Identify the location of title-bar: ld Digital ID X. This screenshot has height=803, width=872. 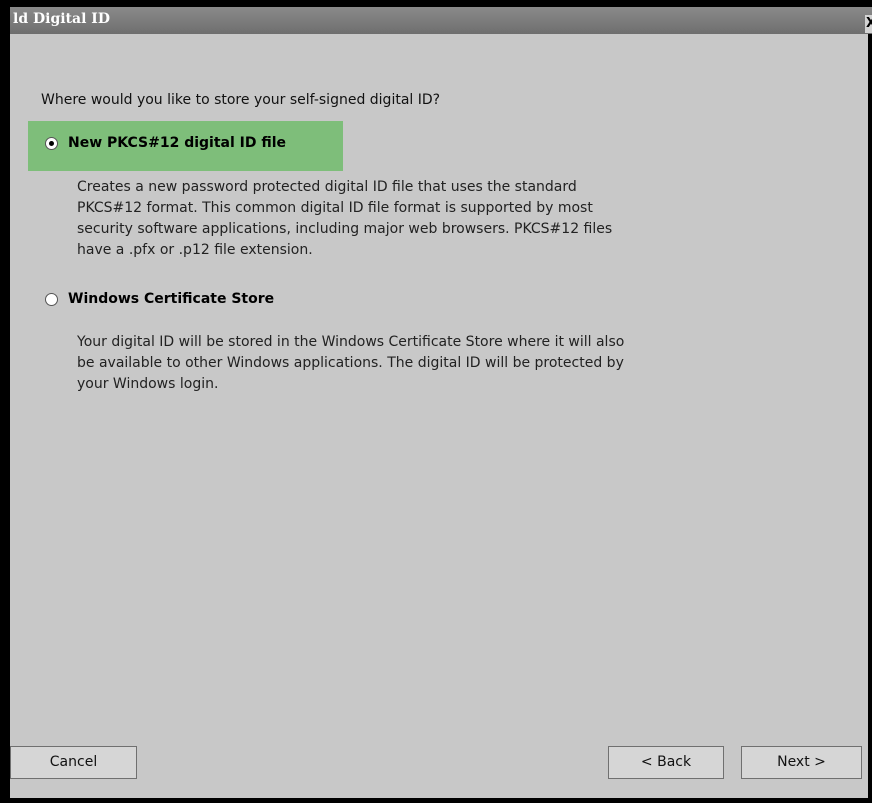
(441, 20).